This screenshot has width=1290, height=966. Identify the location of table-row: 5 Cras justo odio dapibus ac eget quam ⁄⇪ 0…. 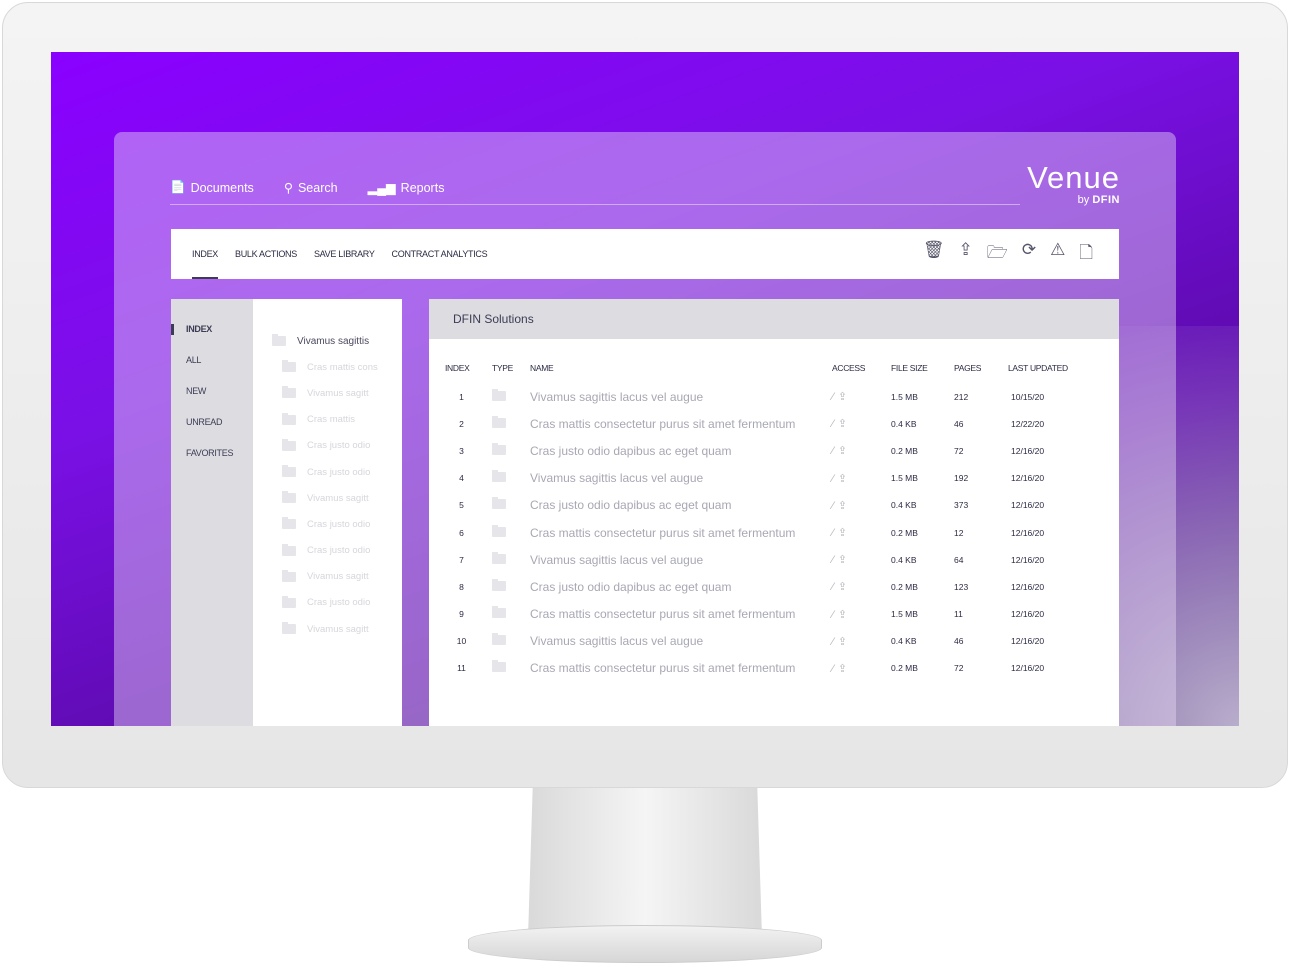
(756, 505).